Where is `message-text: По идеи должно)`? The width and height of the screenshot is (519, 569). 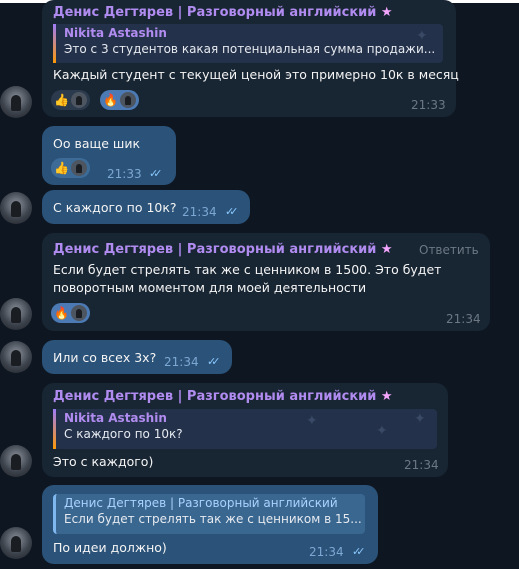 message-text: По идеи должно) is located at coordinates (110, 547).